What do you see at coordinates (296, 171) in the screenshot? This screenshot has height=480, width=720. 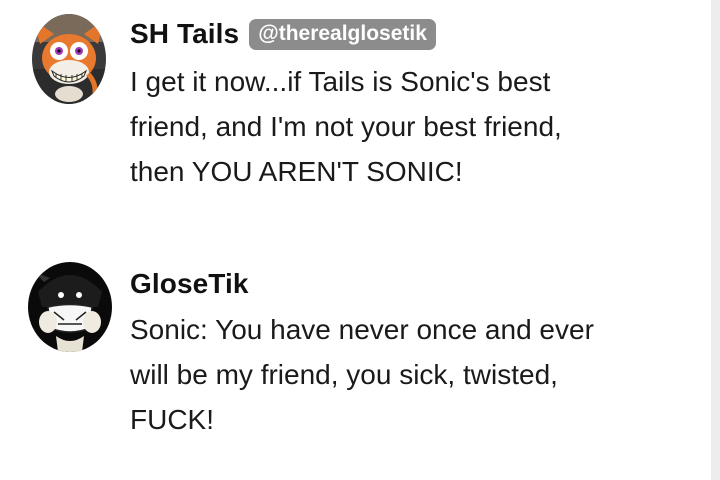 I see `message-line: then YOU AREN'T SONIC!` at bounding box center [296, 171].